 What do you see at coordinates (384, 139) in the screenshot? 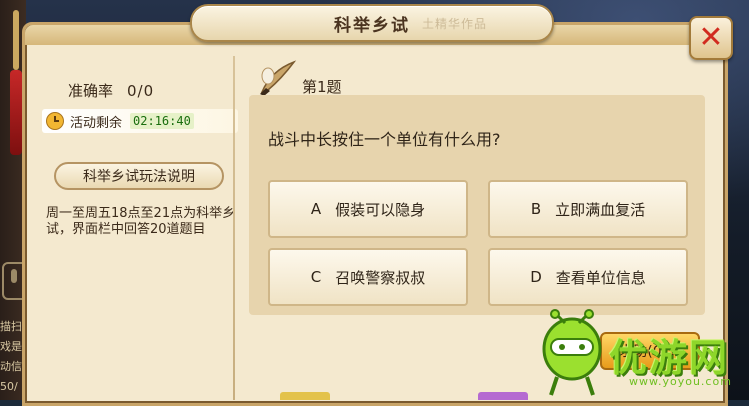
I see `question-text: 战斗中长按住一个单位有什么用?` at bounding box center [384, 139].